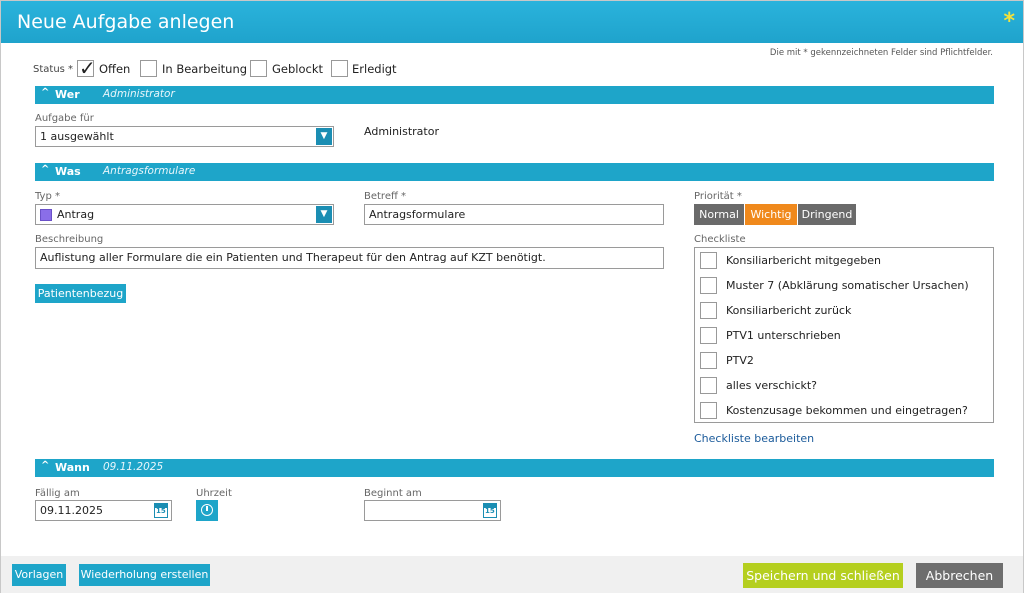 Image resolution: width=1024 pixels, height=593 pixels. What do you see at coordinates (417, 214) in the screenshot?
I see `betreff-value: Antragsformulare` at bounding box center [417, 214].